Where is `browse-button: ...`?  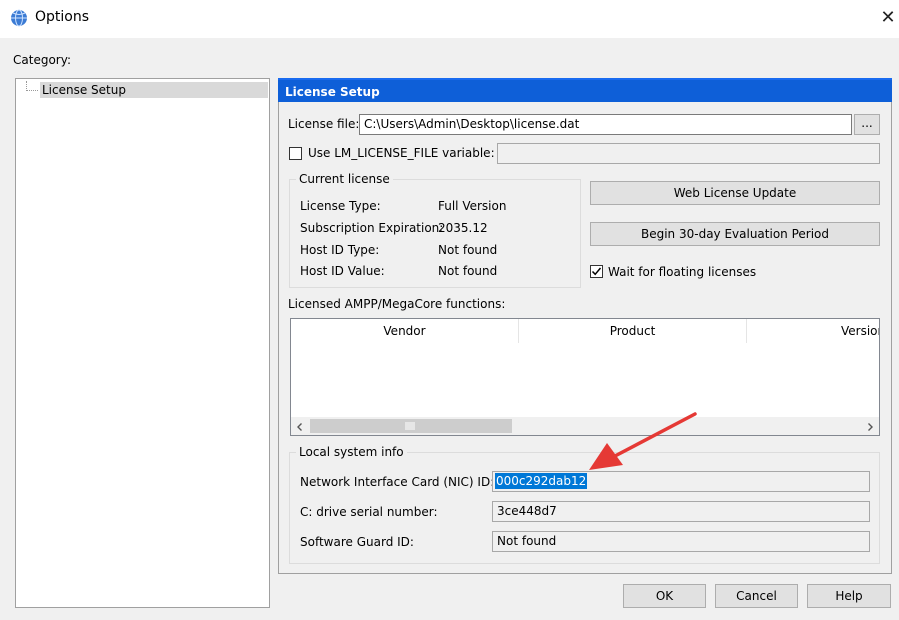
browse-button: ... is located at coordinates (867, 124).